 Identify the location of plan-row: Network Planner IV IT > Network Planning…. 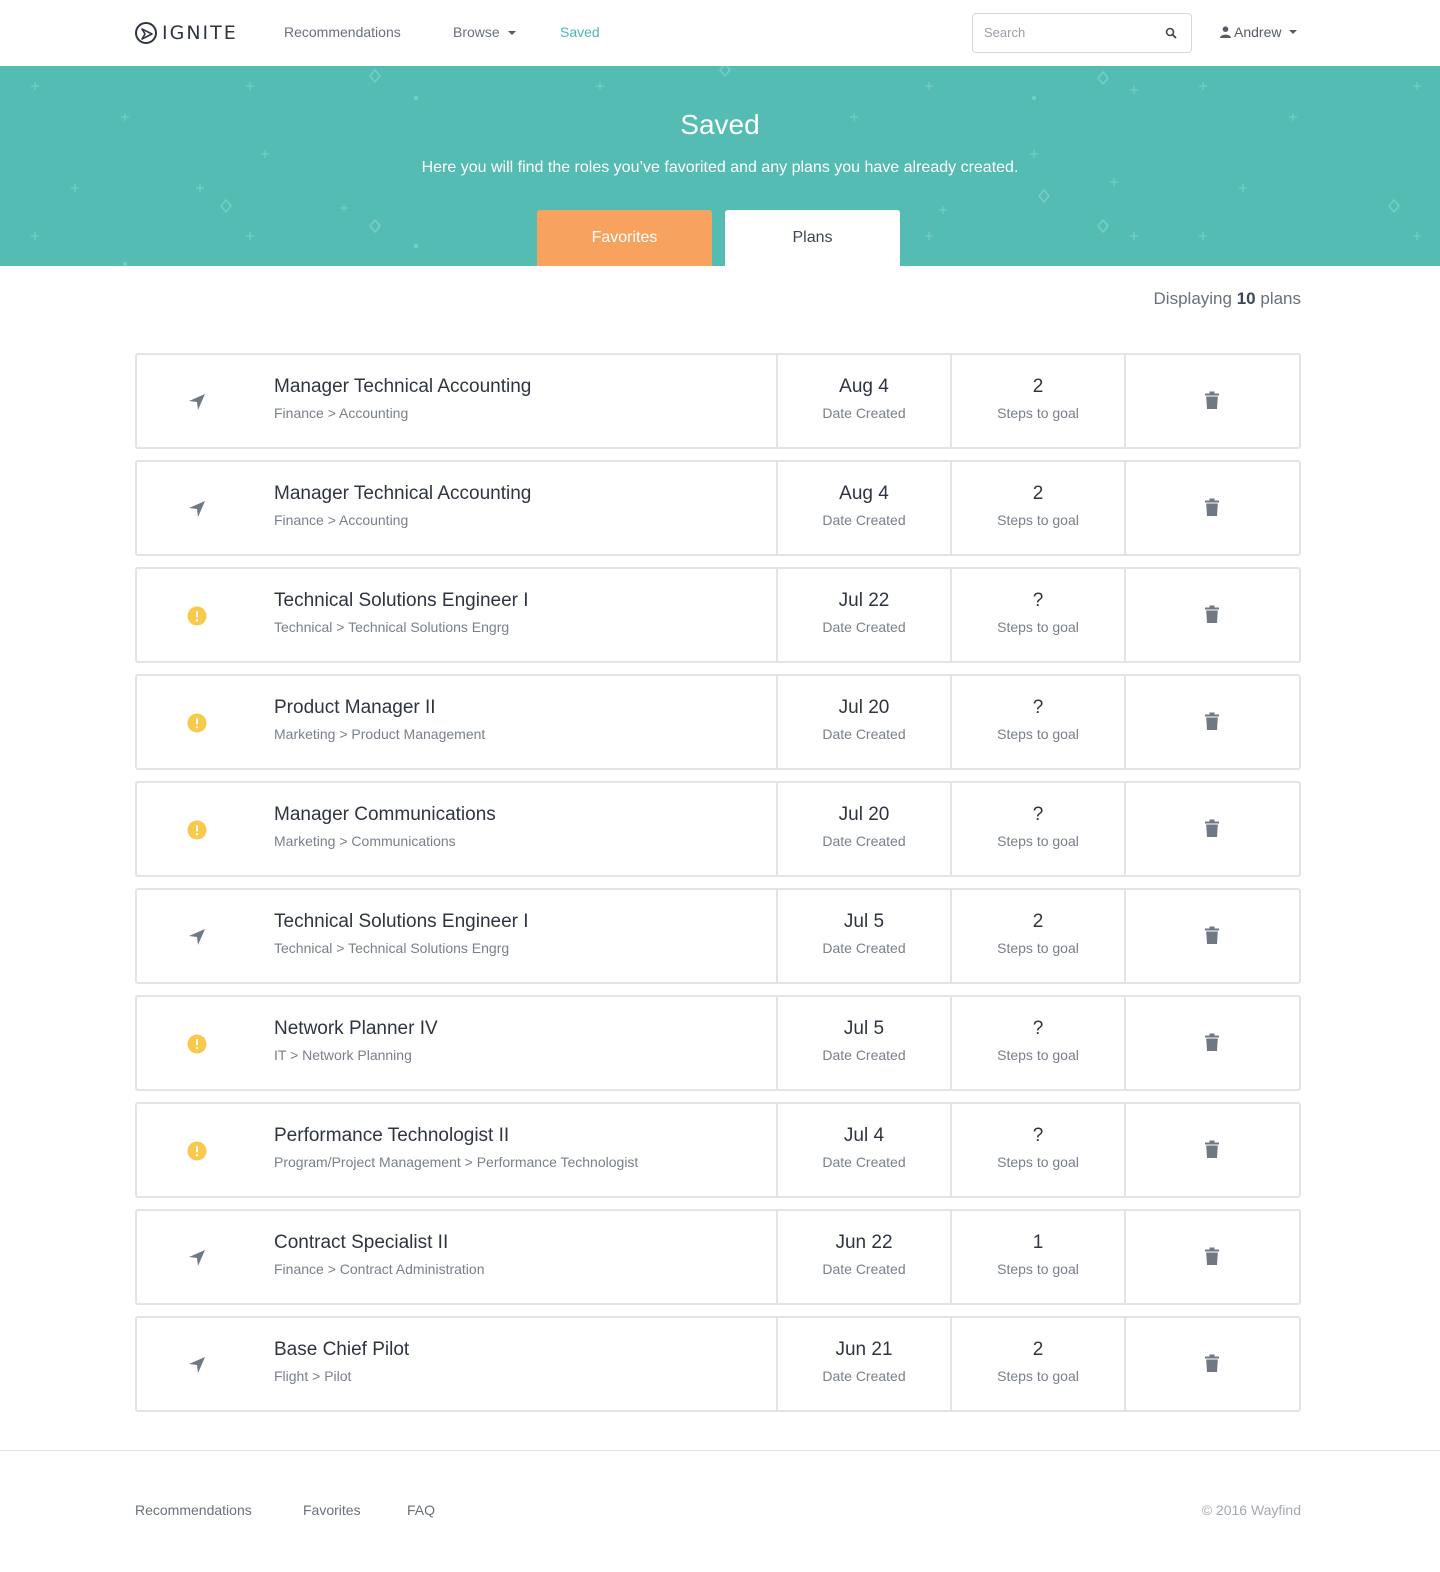
(718, 1043).